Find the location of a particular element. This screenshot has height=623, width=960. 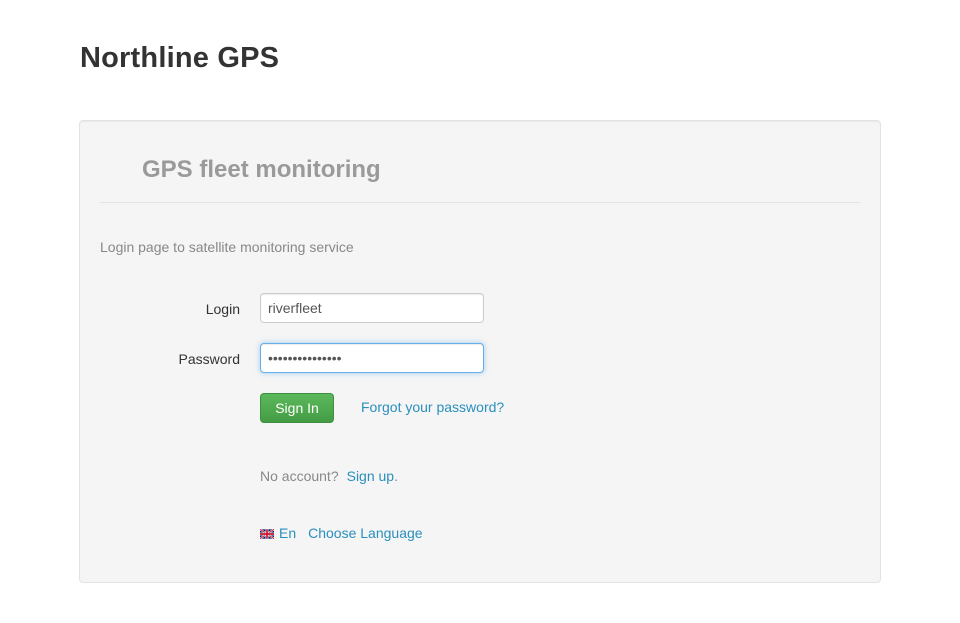

uk-flag-icon is located at coordinates (267, 534).